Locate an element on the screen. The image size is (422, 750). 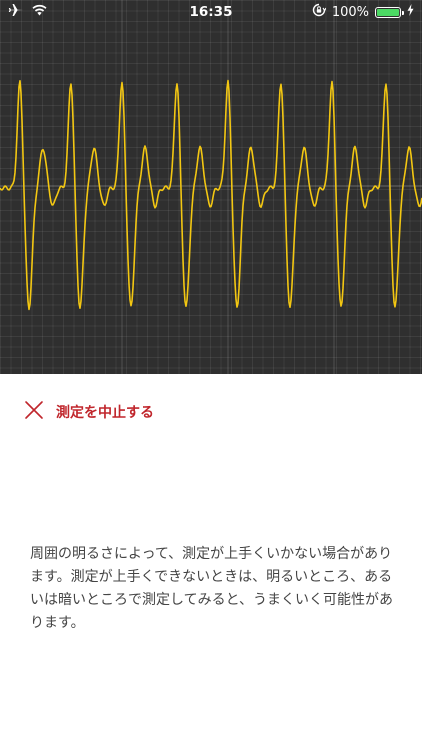
stop-measurement-label: 測定を中止する is located at coordinates (105, 413).